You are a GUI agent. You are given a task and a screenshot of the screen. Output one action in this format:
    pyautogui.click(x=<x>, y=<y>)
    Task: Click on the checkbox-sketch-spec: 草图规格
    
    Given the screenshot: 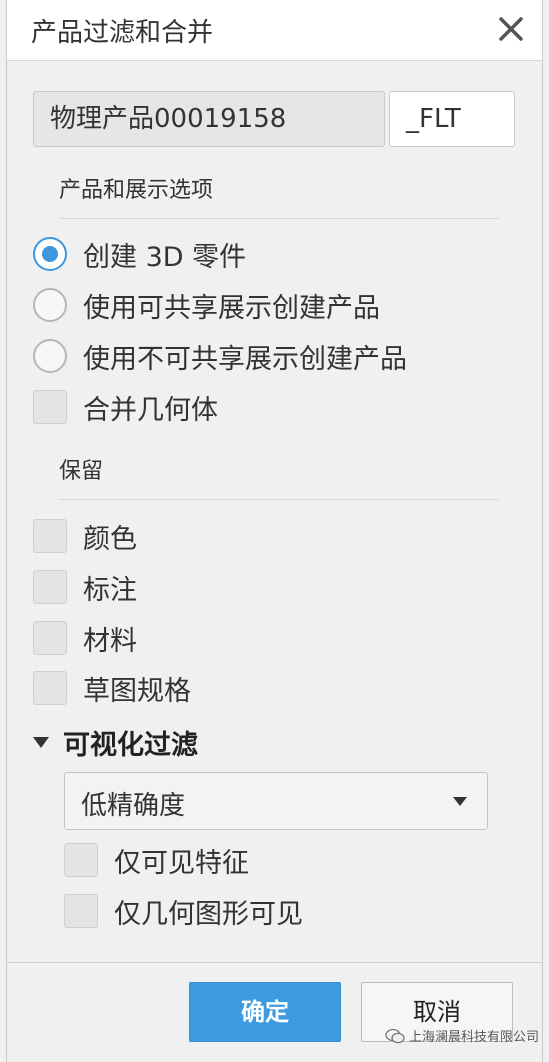 What is the action you would take?
    pyautogui.click(x=112, y=688)
    